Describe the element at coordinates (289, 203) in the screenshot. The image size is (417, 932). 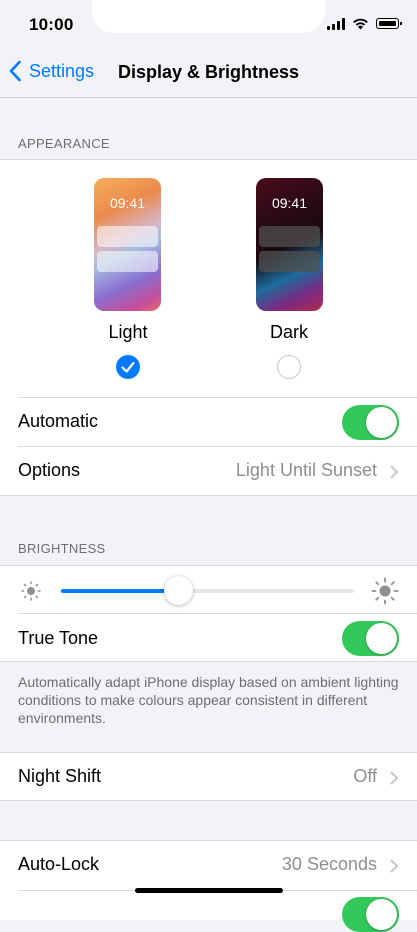
I see `dark-preview-time: 09:41` at that location.